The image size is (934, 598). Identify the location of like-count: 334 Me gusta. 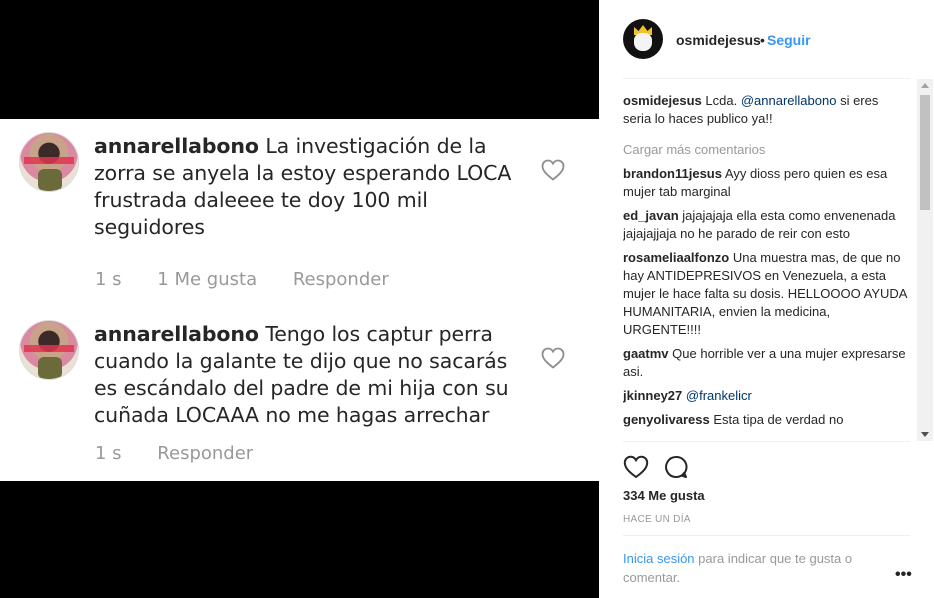
(664, 495).